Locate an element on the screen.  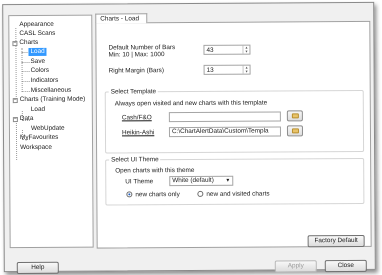
bars-stepper: 43 ▲ ▼ is located at coordinates (227, 49).